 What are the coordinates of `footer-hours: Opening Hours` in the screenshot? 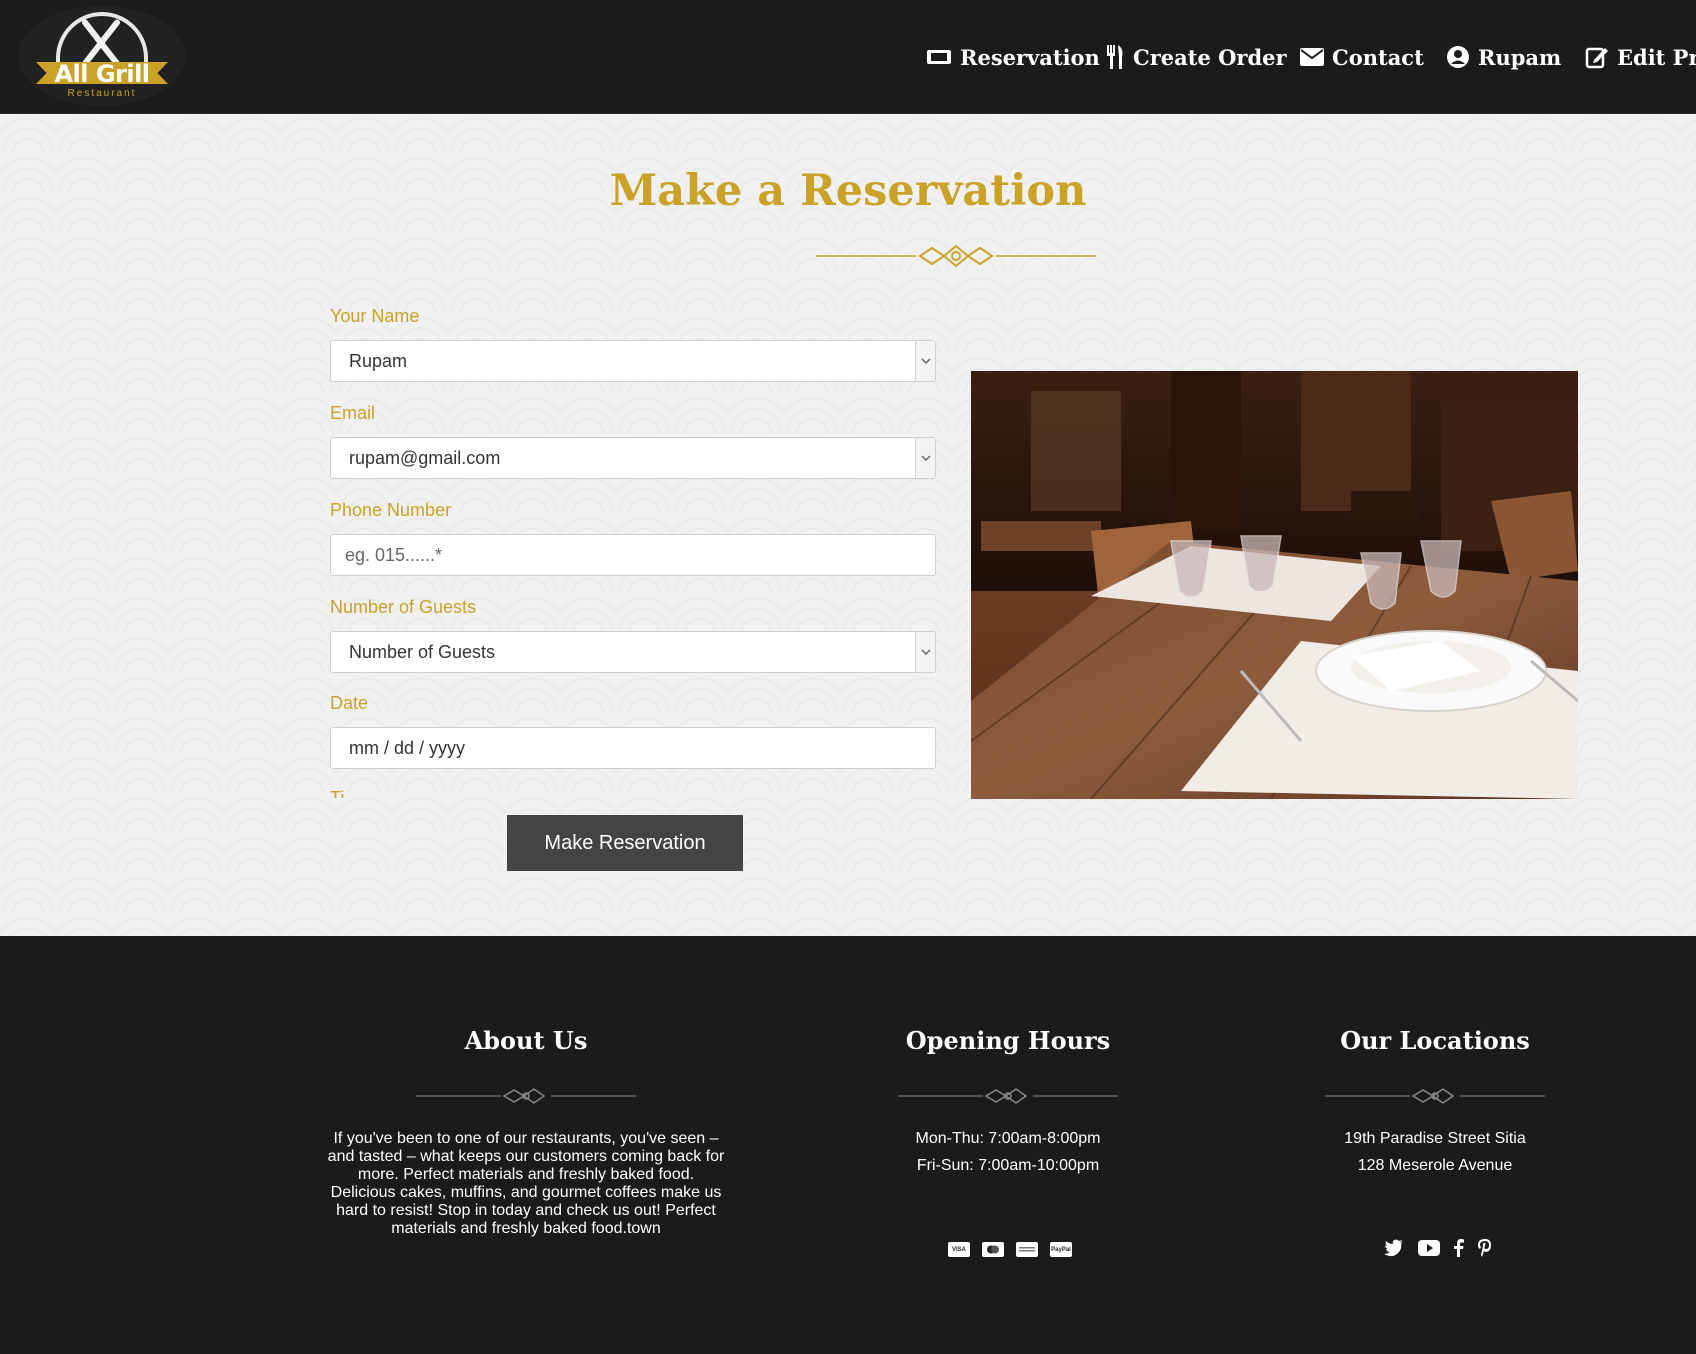 It's located at (1008, 1040).